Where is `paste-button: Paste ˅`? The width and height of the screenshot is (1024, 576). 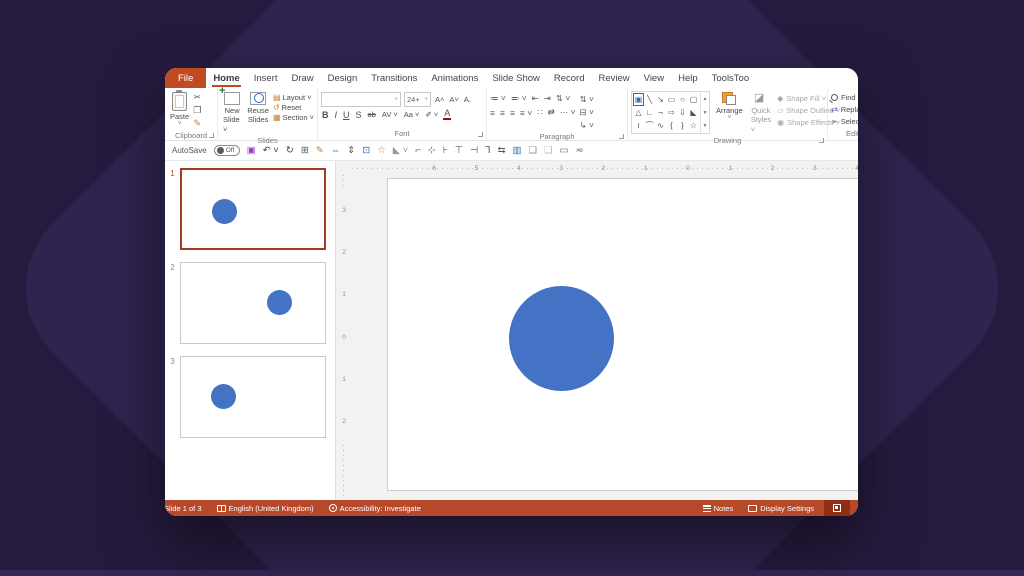
paste-button: Paste ˅ is located at coordinates (179, 110).